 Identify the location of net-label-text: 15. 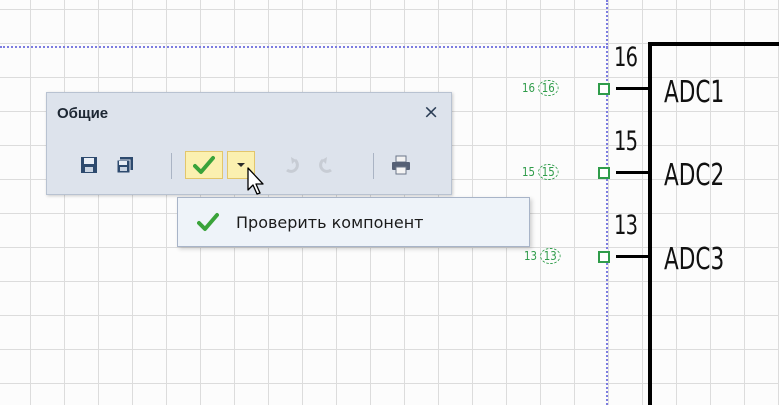
(528, 172).